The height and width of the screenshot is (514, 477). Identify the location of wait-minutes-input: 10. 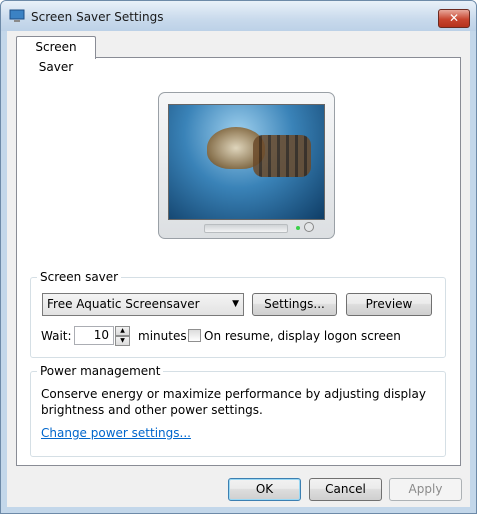
(94, 335).